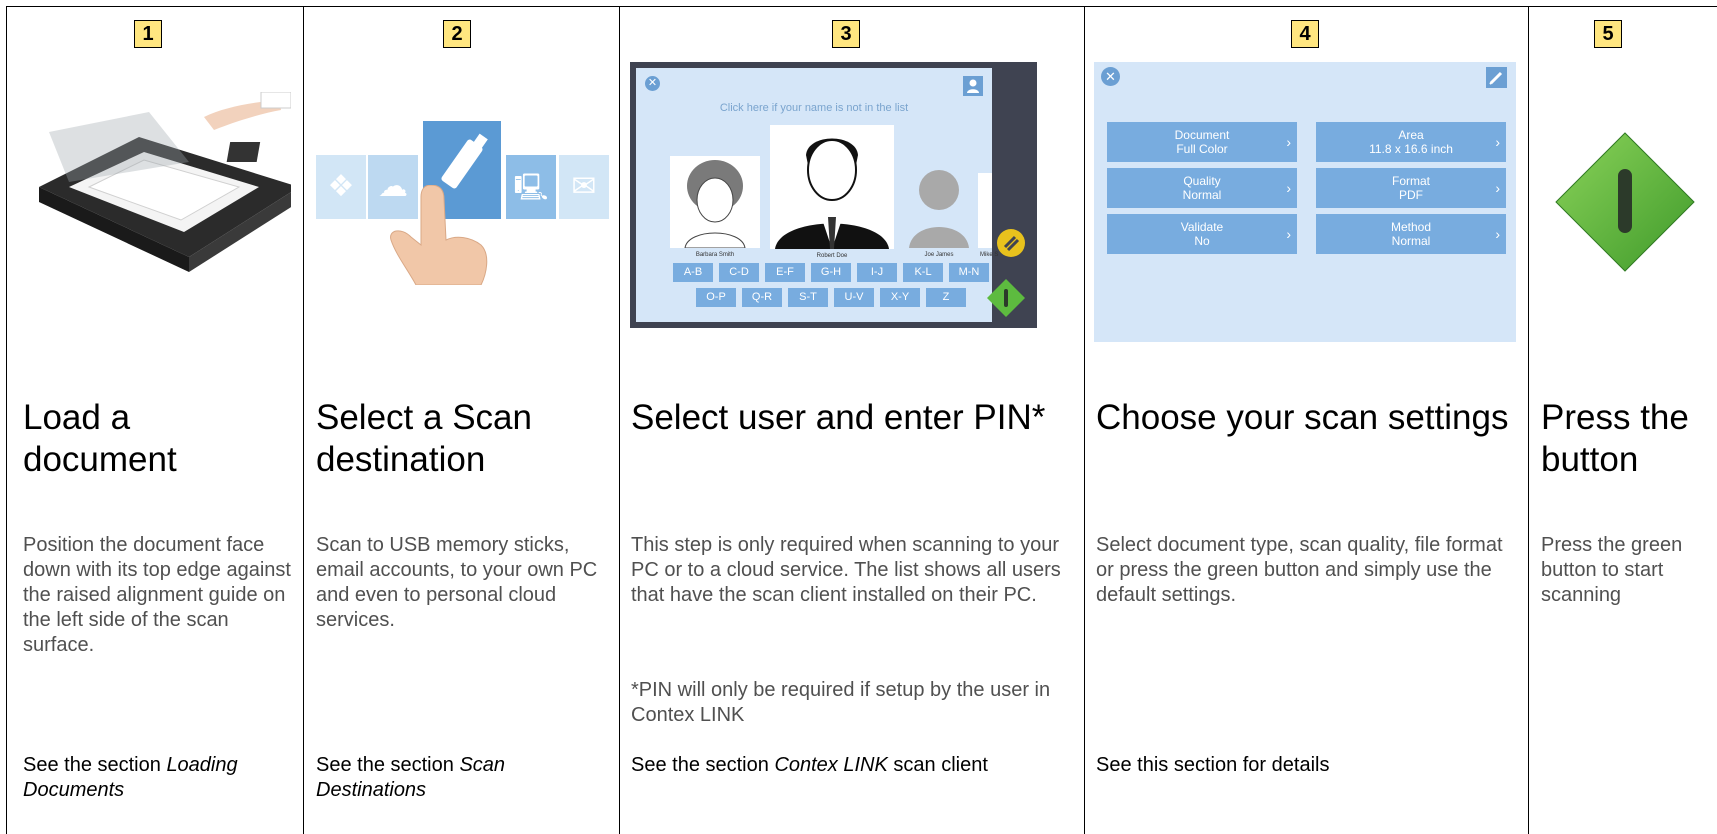 This screenshot has height=834, width=1717. What do you see at coordinates (877, 272) in the screenshot?
I see `letter-filter-button: I-J` at bounding box center [877, 272].